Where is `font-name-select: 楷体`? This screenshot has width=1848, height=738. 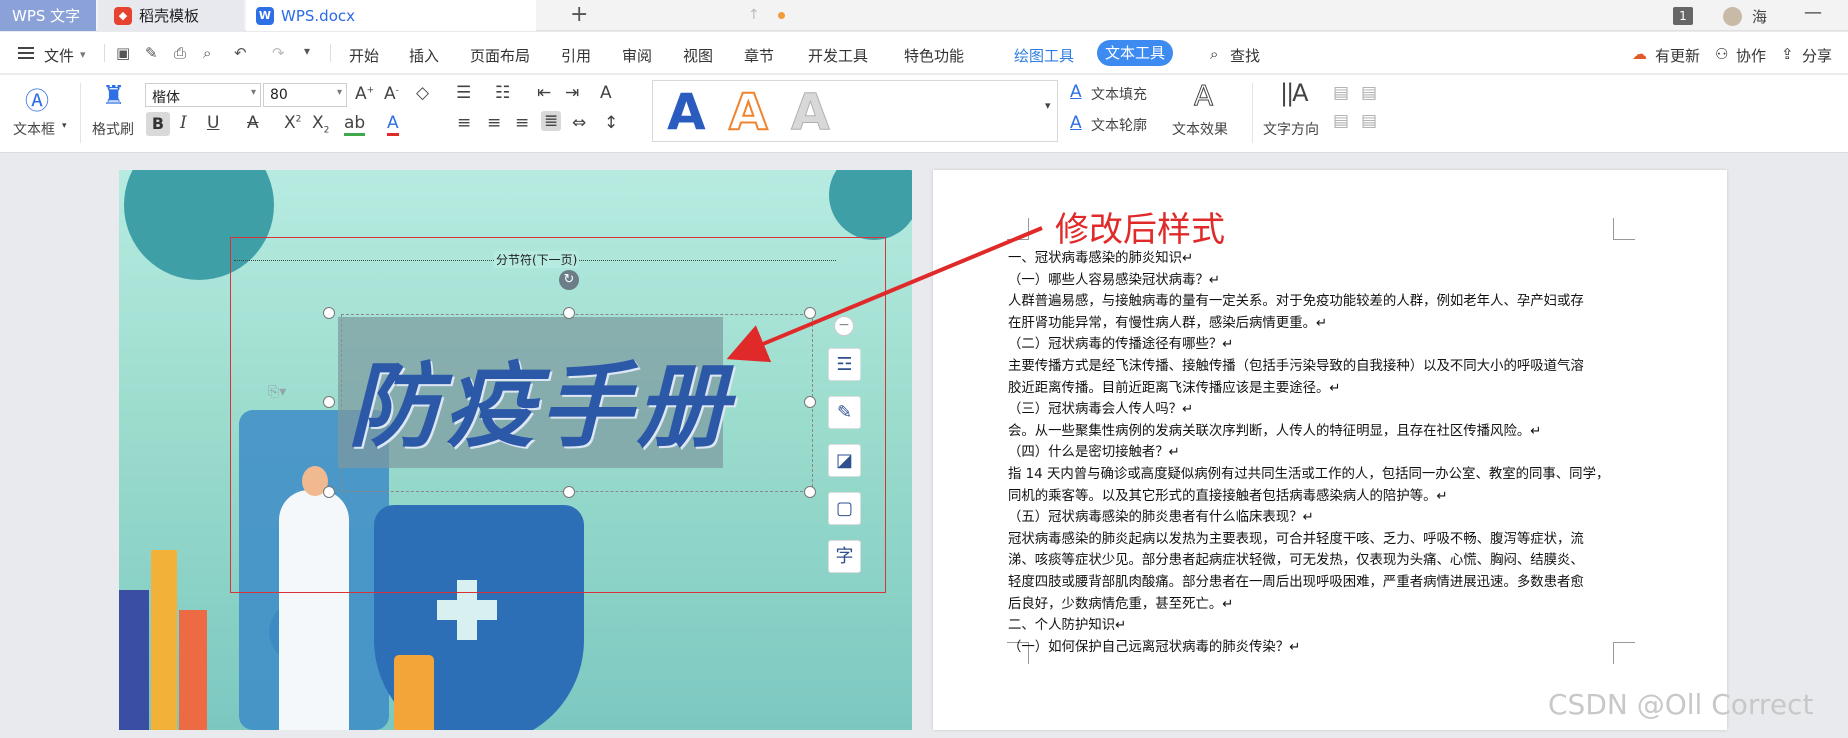 font-name-select: 楷体 is located at coordinates (203, 95).